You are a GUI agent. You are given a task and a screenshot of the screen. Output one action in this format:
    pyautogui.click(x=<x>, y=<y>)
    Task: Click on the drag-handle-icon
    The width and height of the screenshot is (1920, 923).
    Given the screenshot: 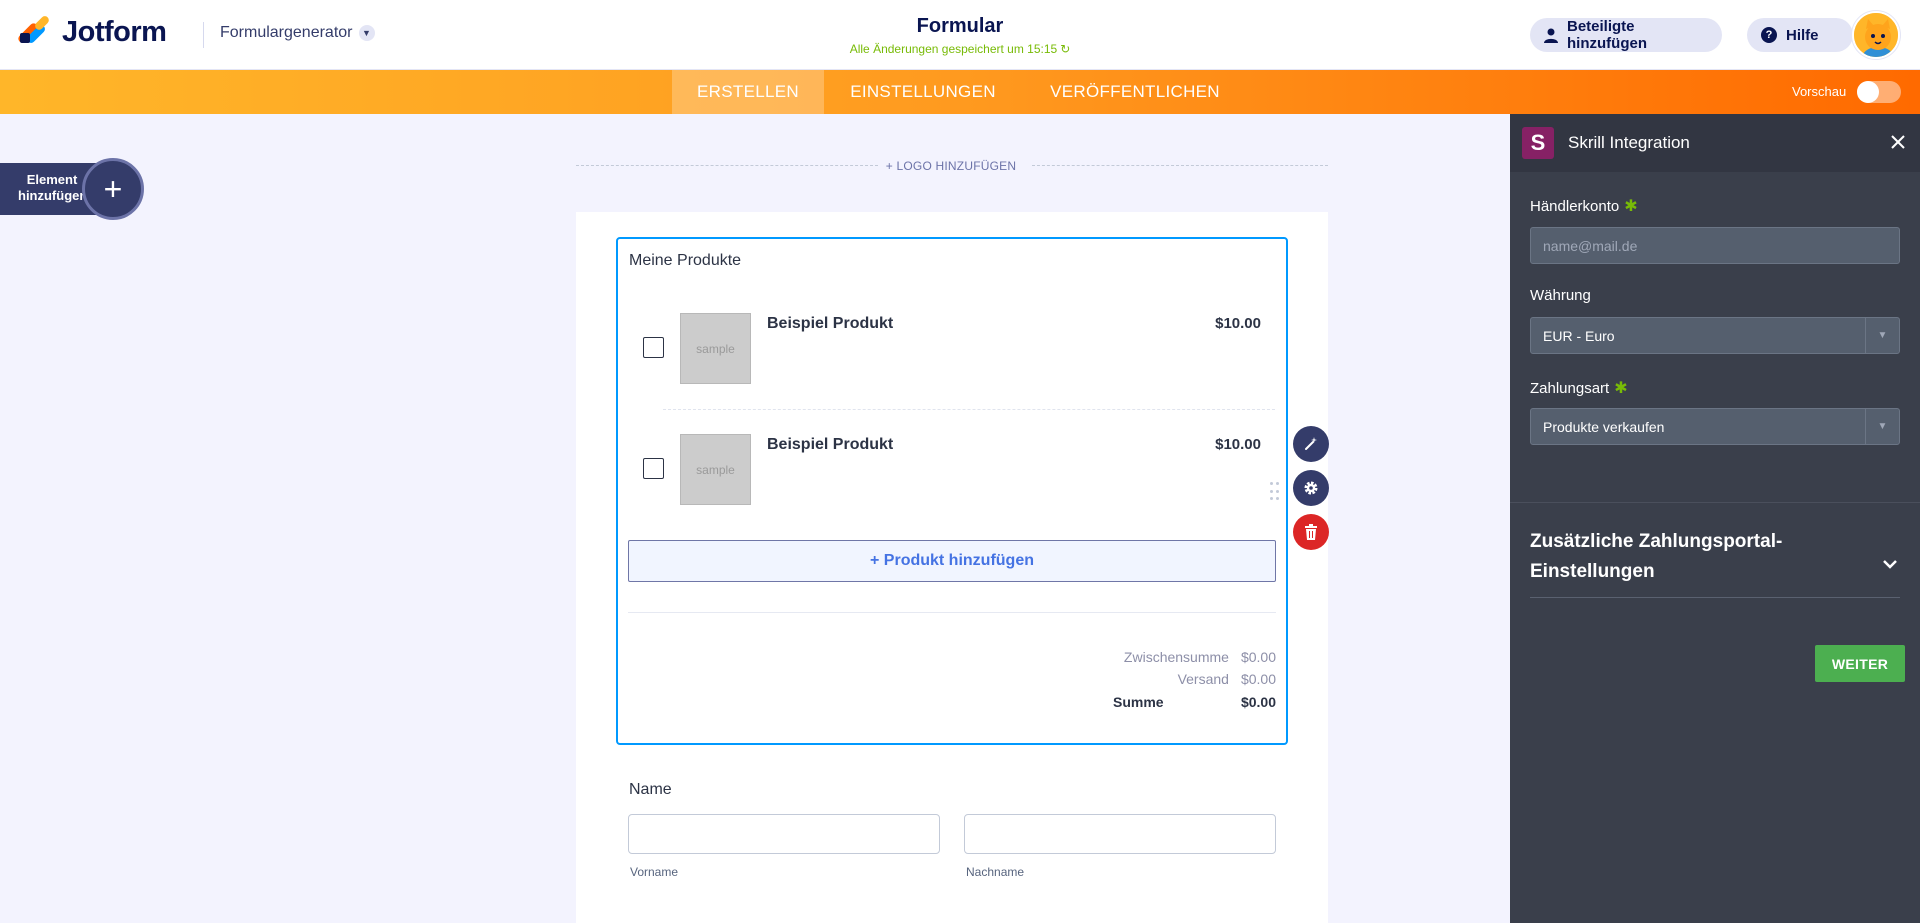 What is the action you would take?
    pyautogui.click(x=1275, y=492)
    